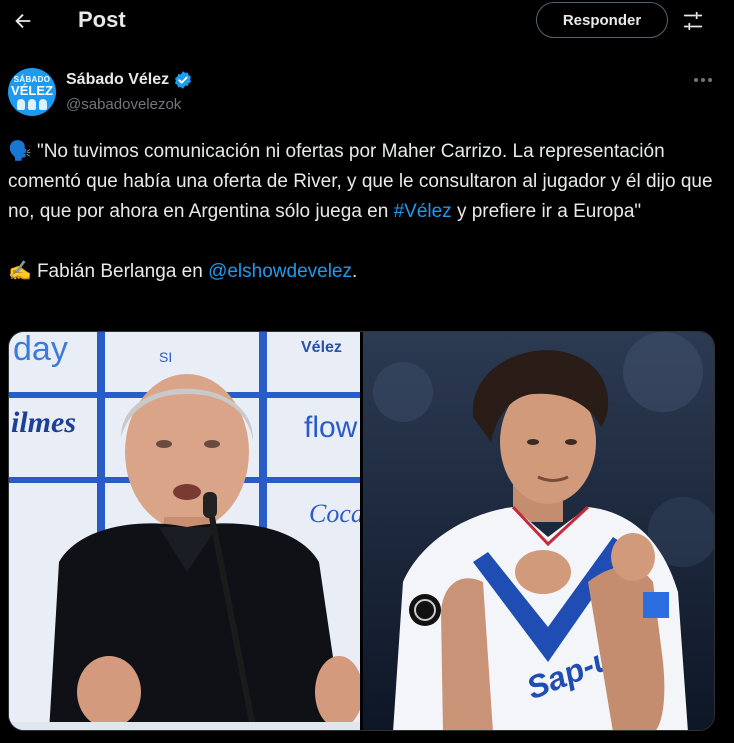 The image size is (734, 743). Describe the element at coordinates (602, 20) in the screenshot. I see `respond-button: Responder` at that location.